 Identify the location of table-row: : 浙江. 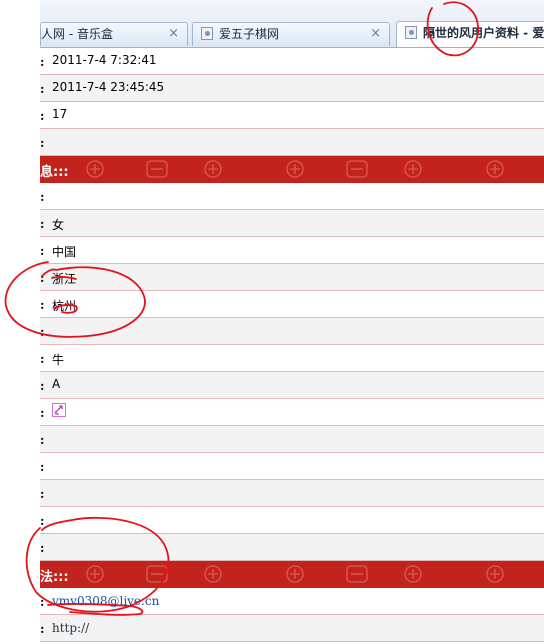
(292, 277).